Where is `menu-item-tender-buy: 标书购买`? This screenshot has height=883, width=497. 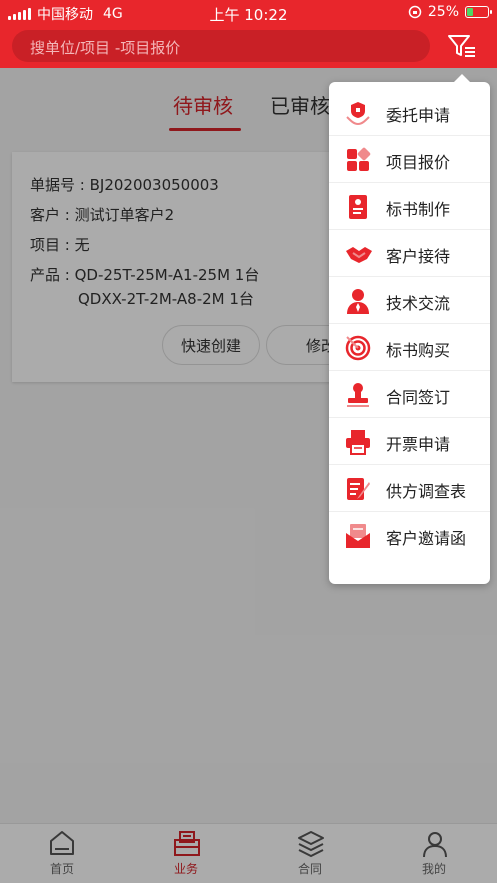 menu-item-tender-buy: 标书购买 is located at coordinates (409, 348).